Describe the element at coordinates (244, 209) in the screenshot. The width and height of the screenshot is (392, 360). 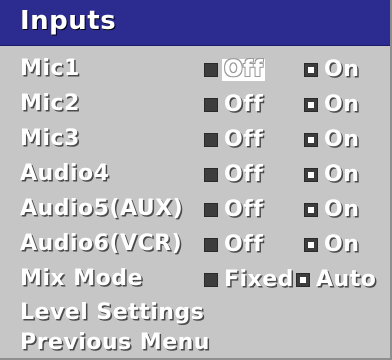
I see `audio5-off-label: Off` at that location.